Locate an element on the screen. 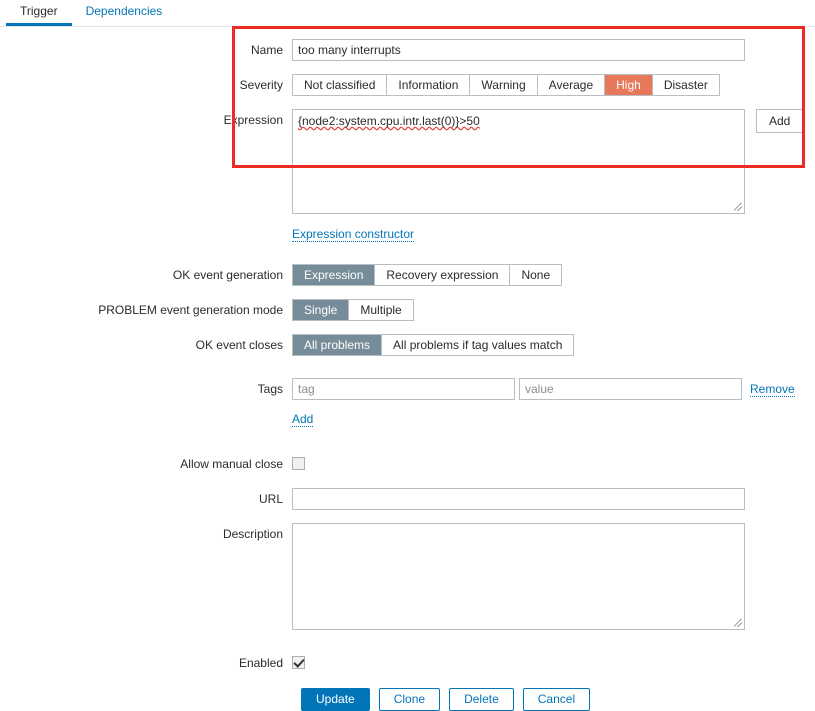 Image resolution: width=815 pixels, height=711 pixels. tab-dependencies-label: Dependencies is located at coordinates (124, 11).